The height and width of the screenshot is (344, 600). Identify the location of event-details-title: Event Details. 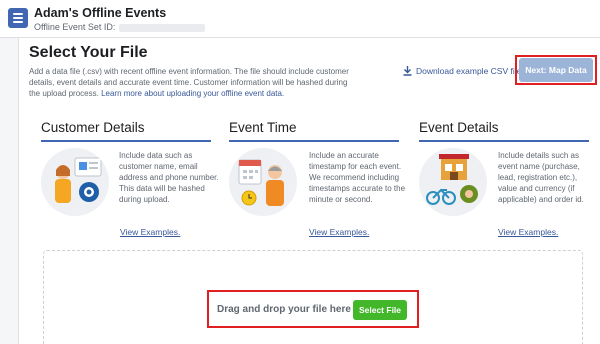
(459, 127).